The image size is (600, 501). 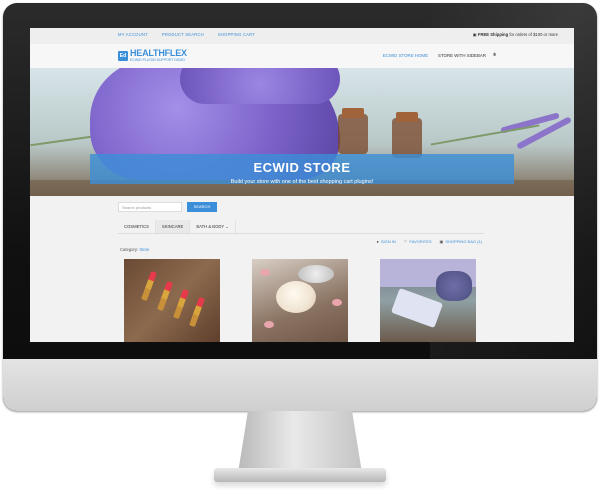 I want to click on shopping-cart-link: SHOPPING CART, so click(x=236, y=34).